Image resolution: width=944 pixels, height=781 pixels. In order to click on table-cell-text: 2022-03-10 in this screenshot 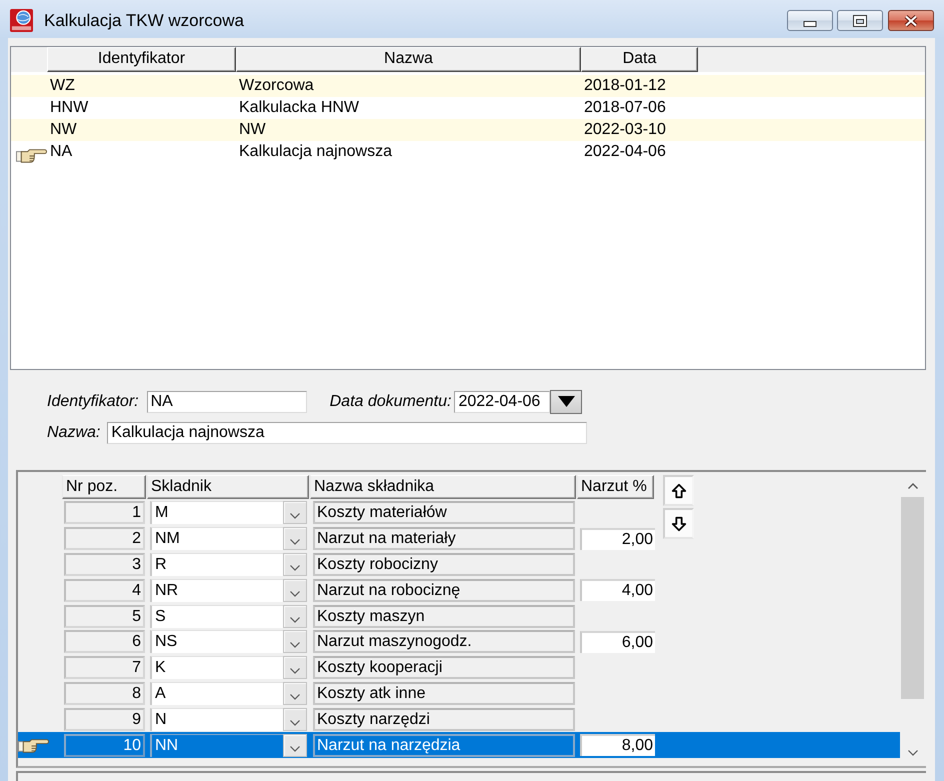, I will do `click(625, 130)`.